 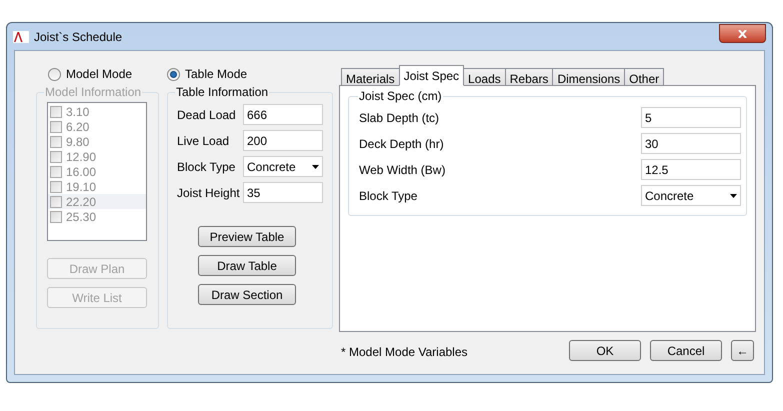 What do you see at coordinates (431, 75) in the screenshot?
I see `tab: Joist Spec` at bounding box center [431, 75].